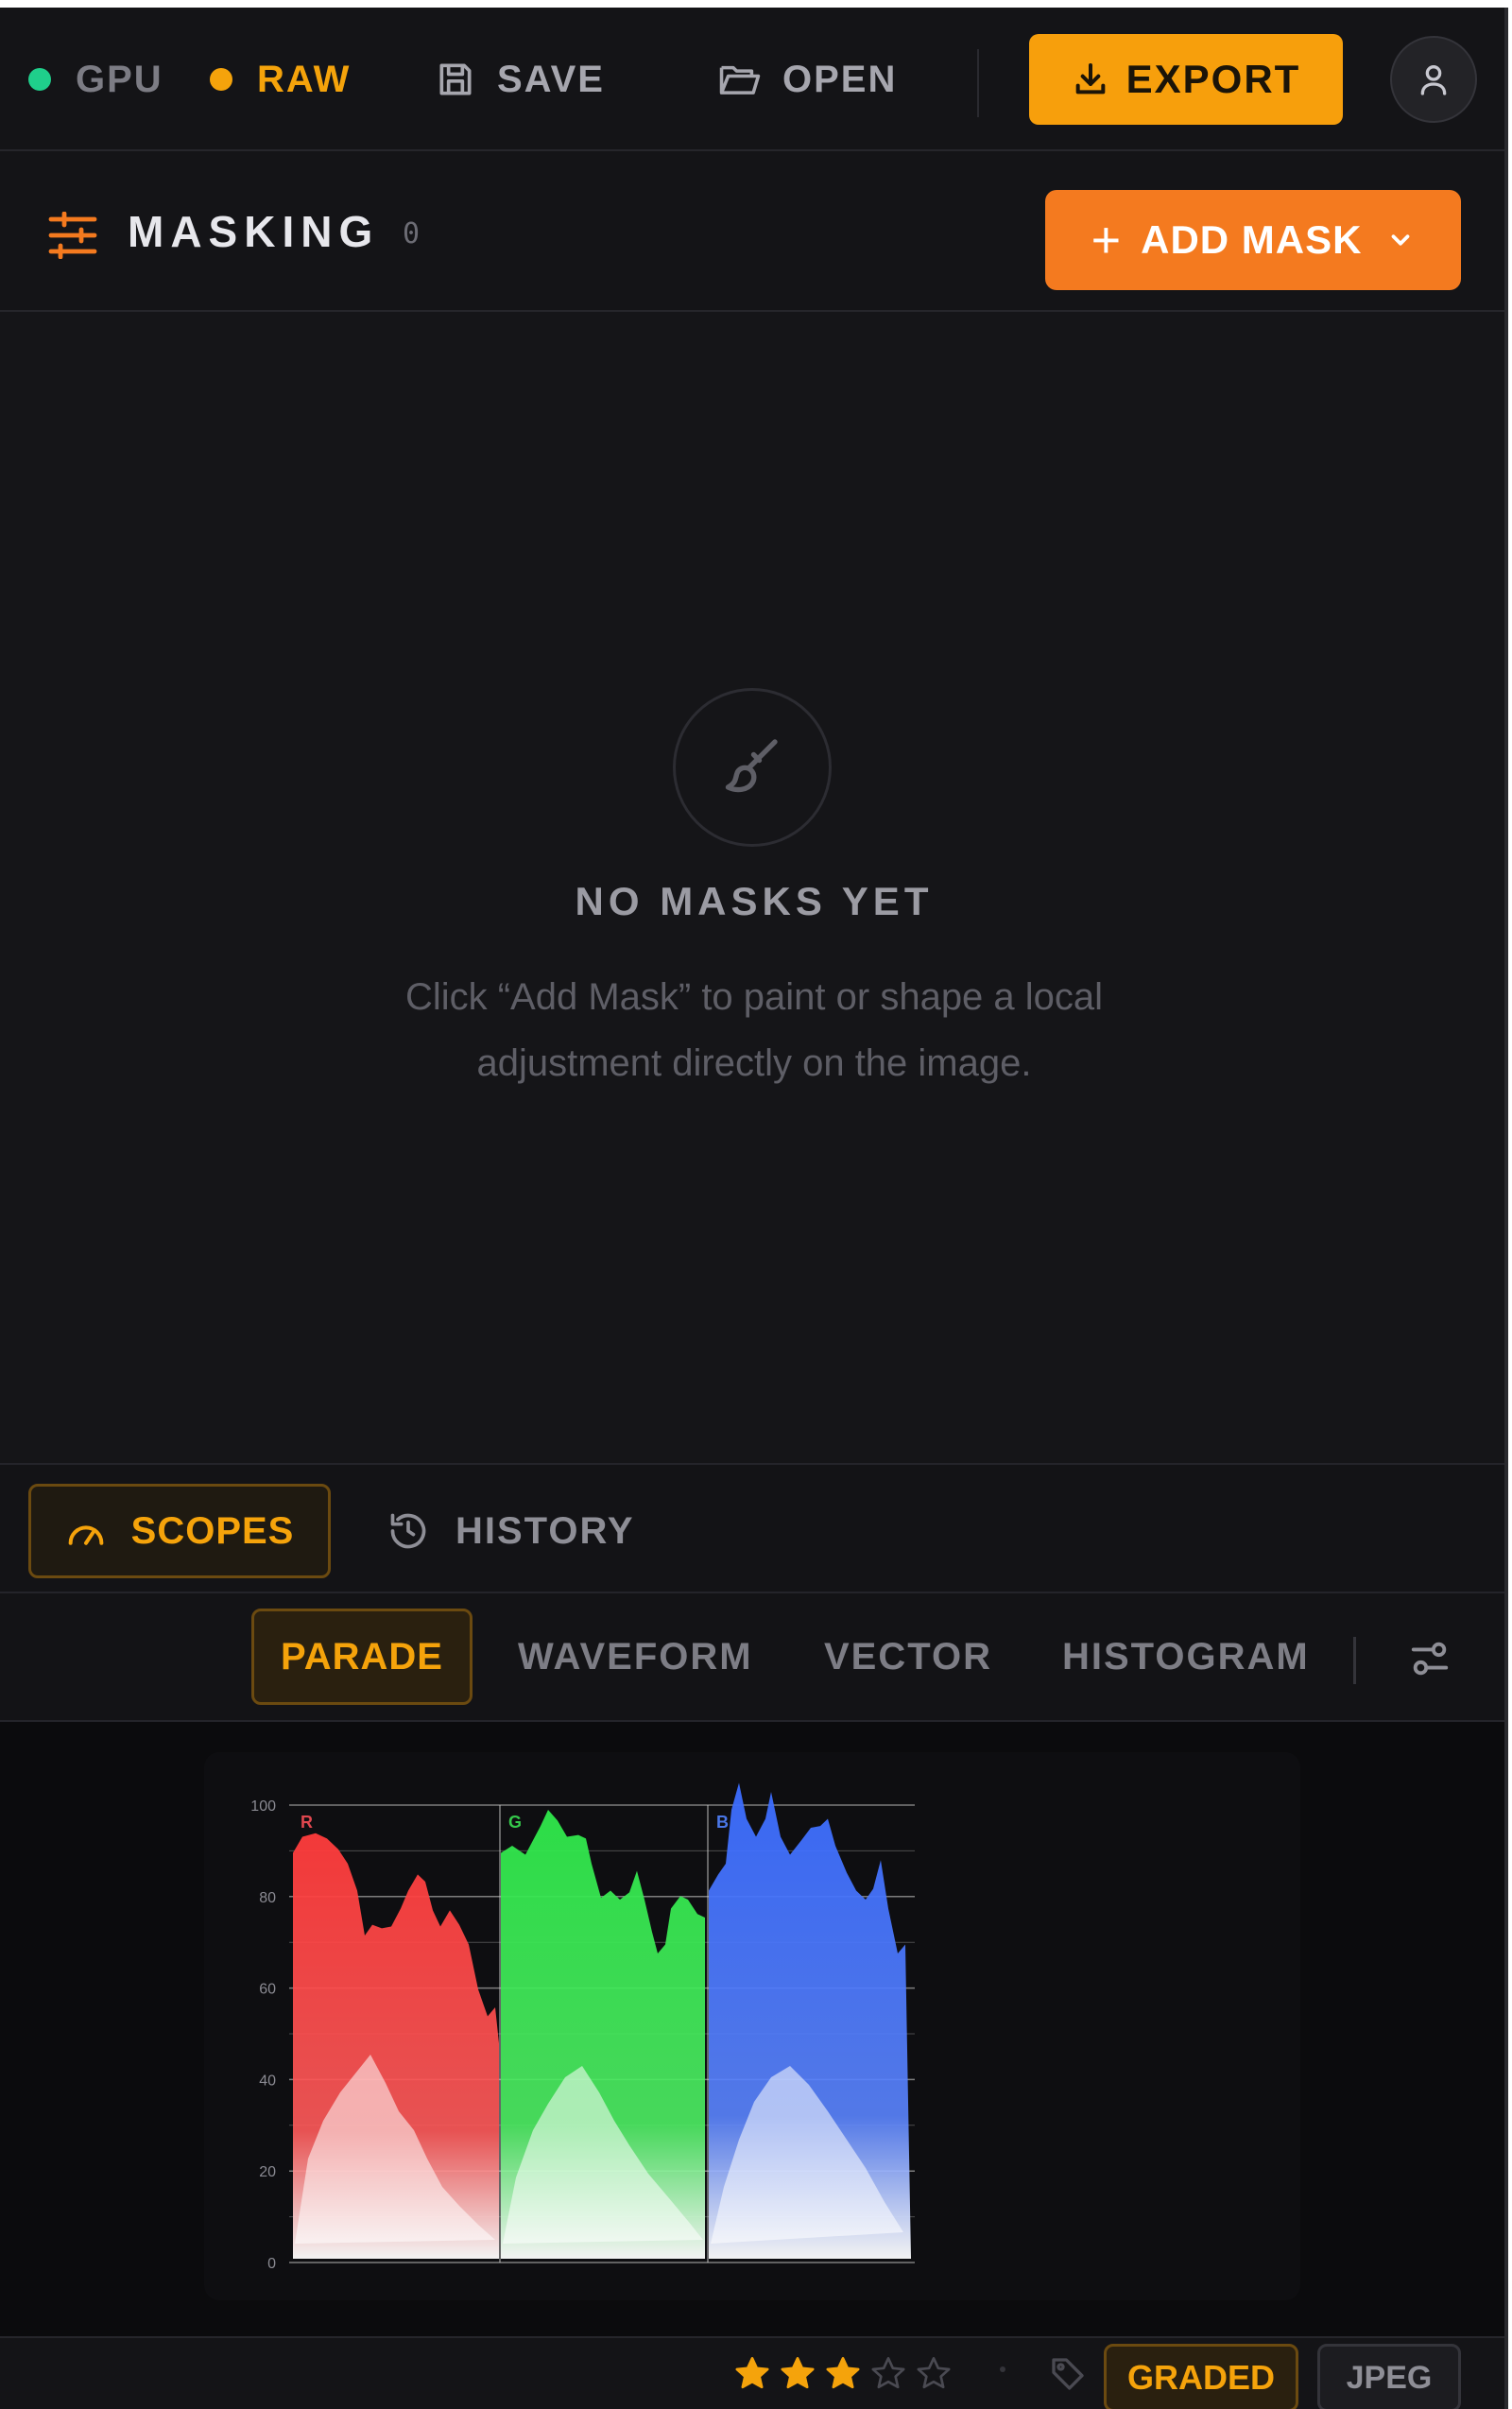  I want to click on panel-tabs: SCOPES HISTORY, so click(752, 1528).